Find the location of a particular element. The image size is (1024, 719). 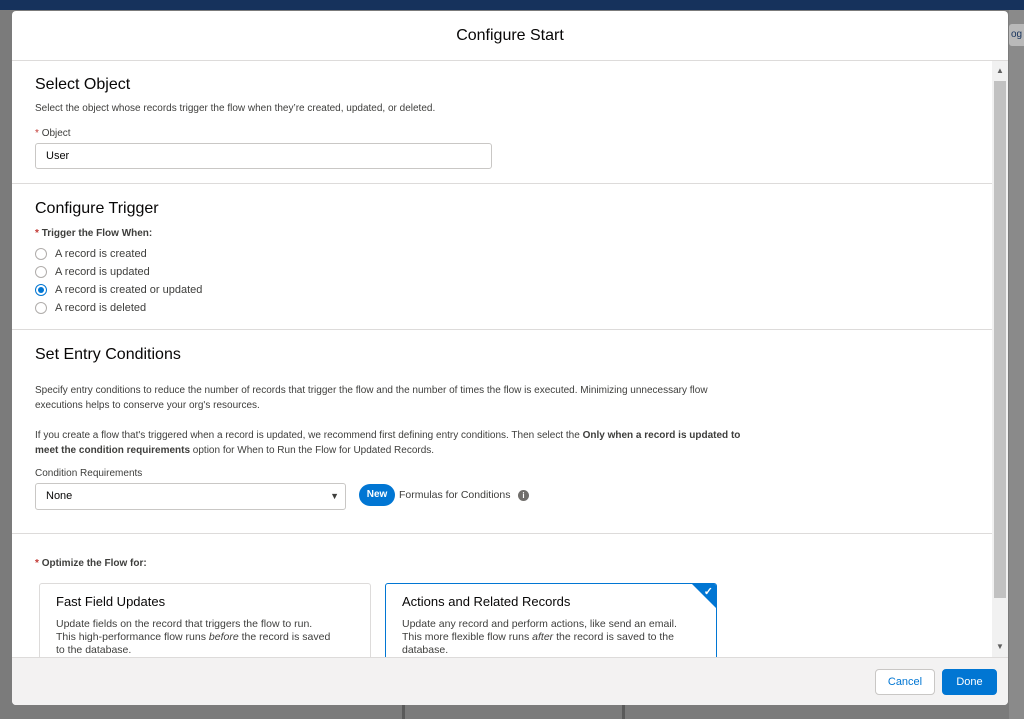

modal-footer: Cancel Done is located at coordinates (510, 681).